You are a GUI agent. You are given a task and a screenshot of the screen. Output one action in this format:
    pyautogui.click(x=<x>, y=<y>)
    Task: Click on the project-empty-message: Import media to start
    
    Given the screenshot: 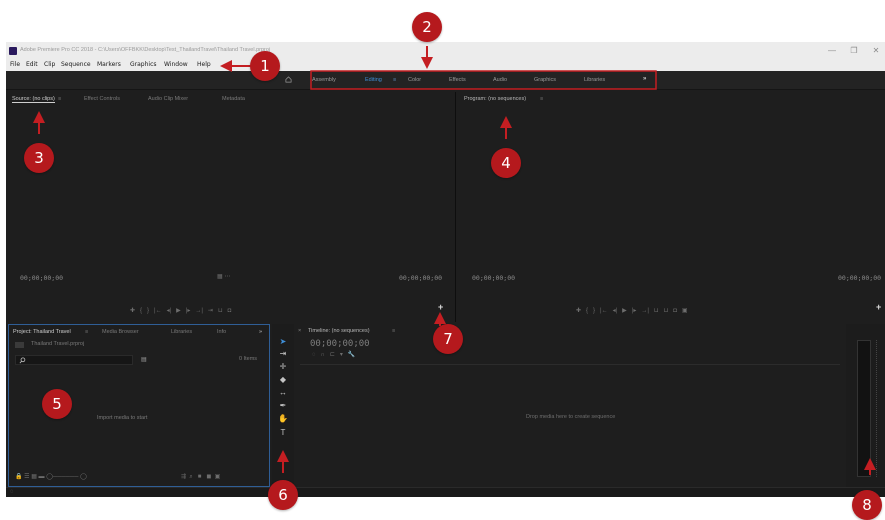 What is the action you would take?
    pyautogui.click(x=122, y=418)
    